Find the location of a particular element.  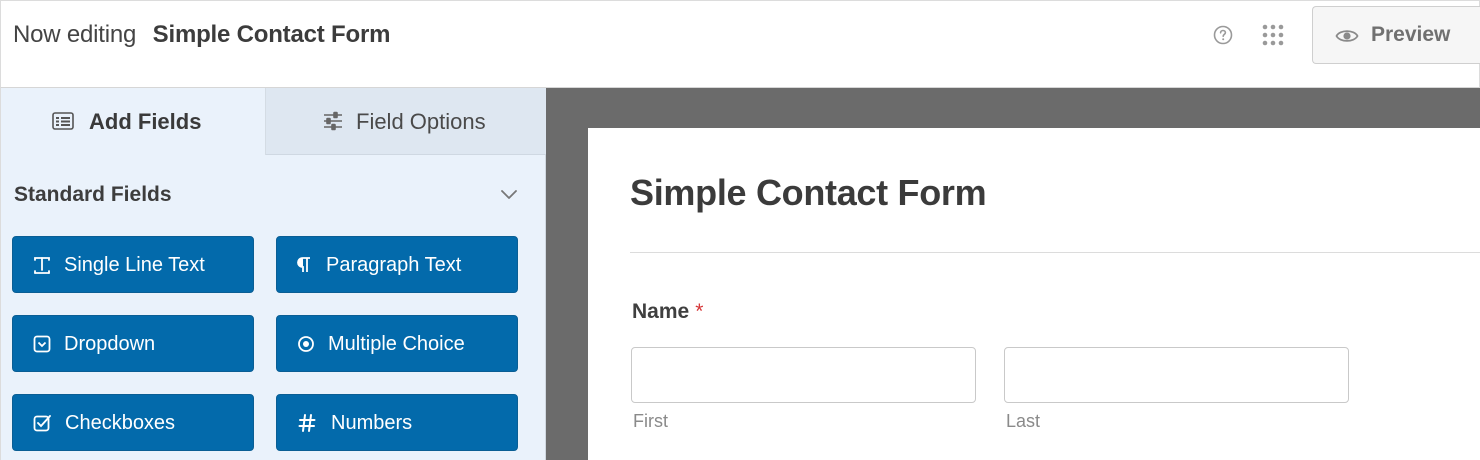

add-single-line-text-button: Single Line Text is located at coordinates (133, 264).